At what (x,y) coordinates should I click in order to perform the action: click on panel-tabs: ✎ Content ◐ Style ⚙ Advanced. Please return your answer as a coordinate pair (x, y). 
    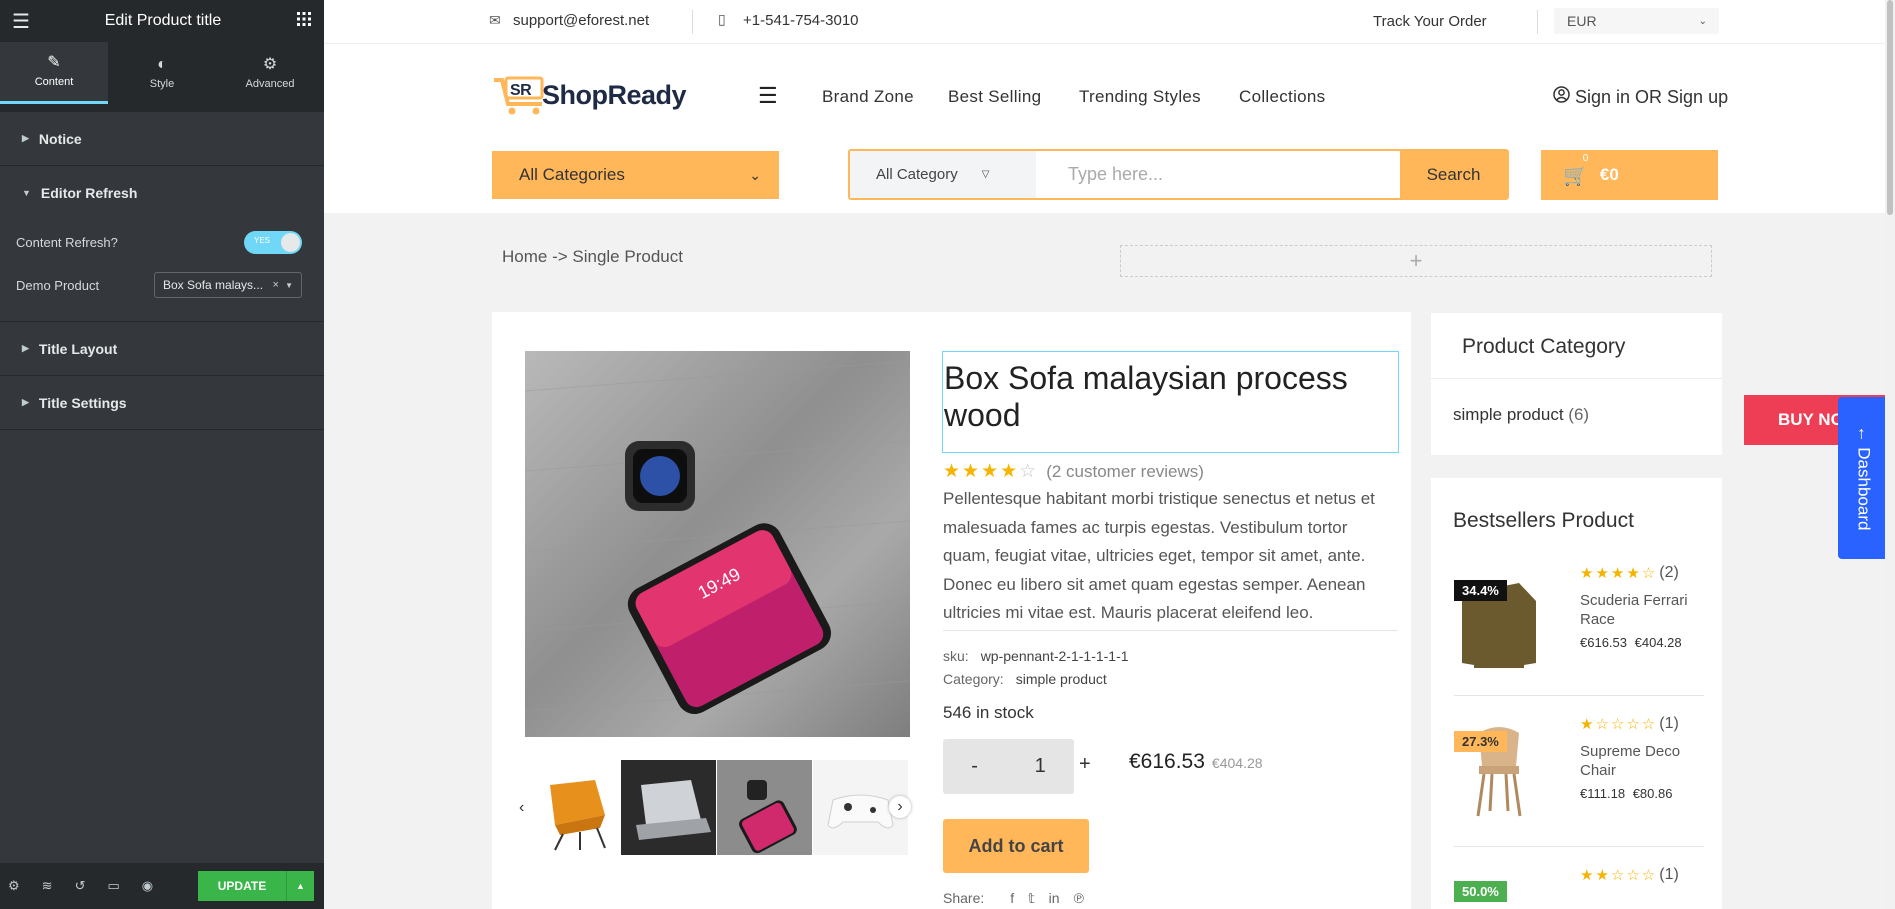
    Looking at the image, I should click on (162, 73).